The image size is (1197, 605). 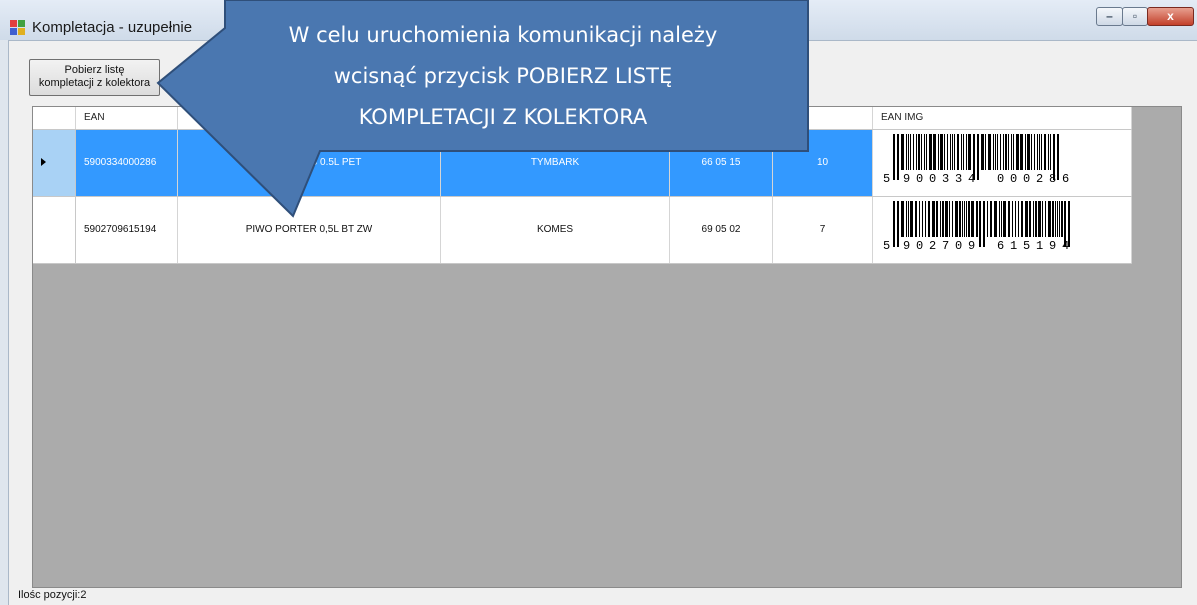 I want to click on fetch-list-button-label-2: kompletacji z kolektora, so click(x=94, y=83).